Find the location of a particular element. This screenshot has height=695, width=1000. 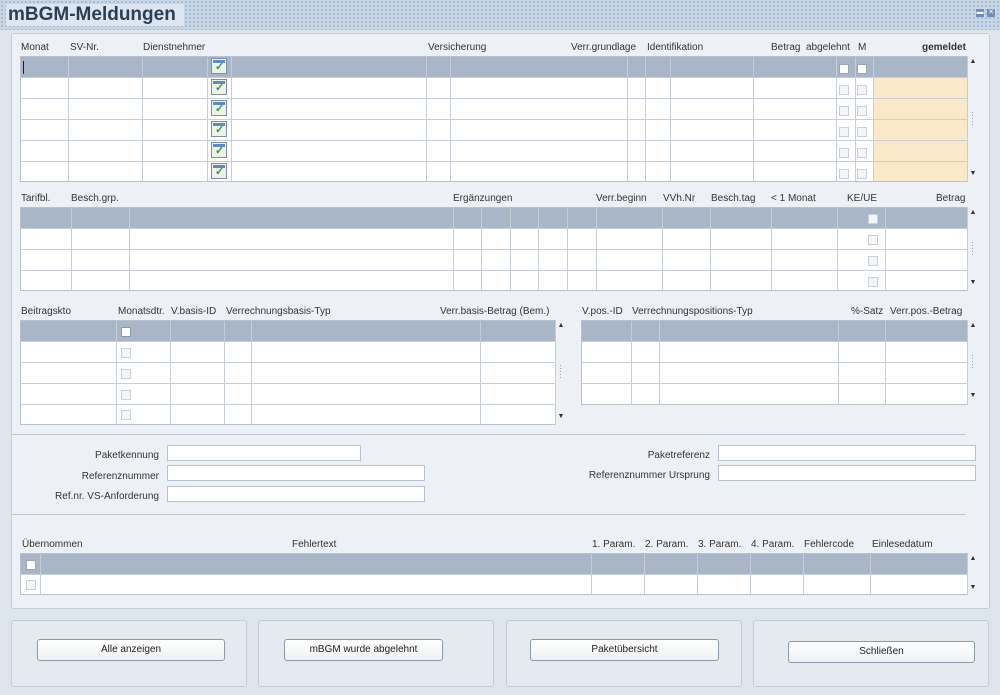

col-vvh-nr: VVh.Nr is located at coordinates (679, 198).